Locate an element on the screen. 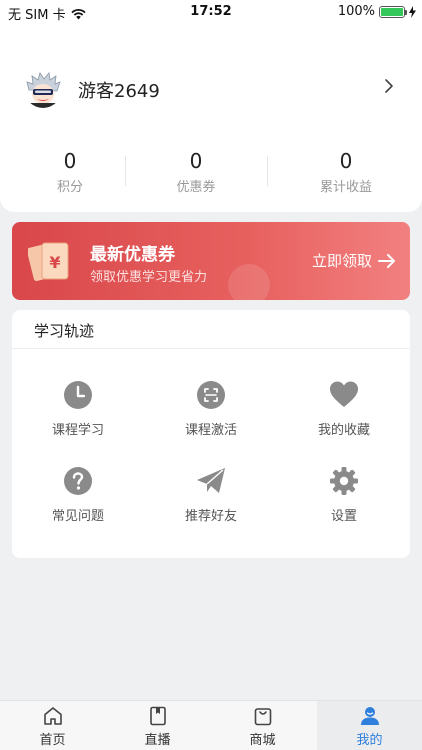 Image resolution: width=422 pixels, height=750 pixels. charging-bolt-icon is located at coordinates (412, 11).